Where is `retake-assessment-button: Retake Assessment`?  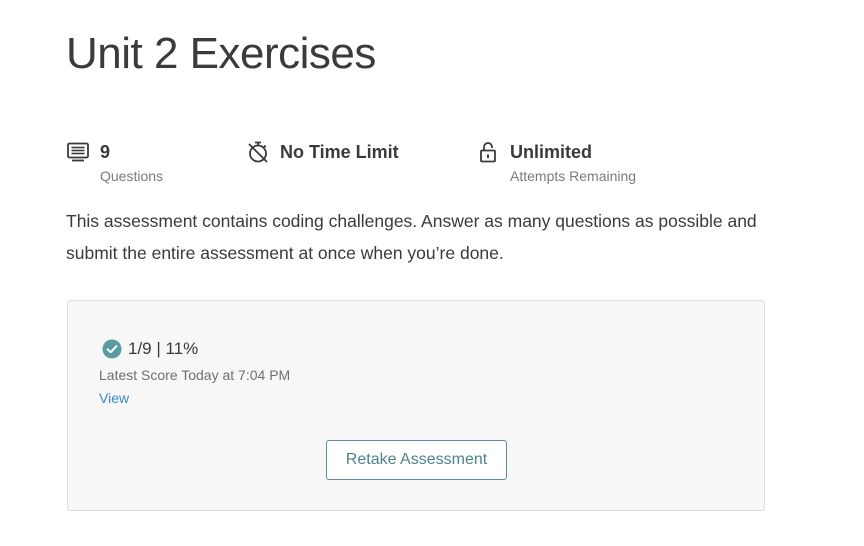 retake-assessment-button: Retake Assessment is located at coordinates (416, 460).